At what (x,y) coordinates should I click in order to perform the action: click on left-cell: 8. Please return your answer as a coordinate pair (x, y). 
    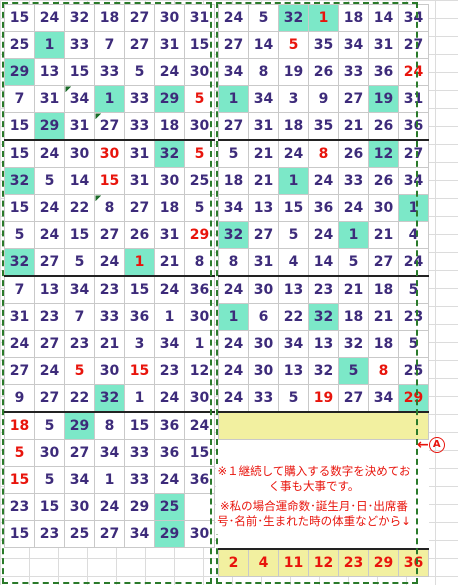
    Looking at the image, I should click on (199, 262).